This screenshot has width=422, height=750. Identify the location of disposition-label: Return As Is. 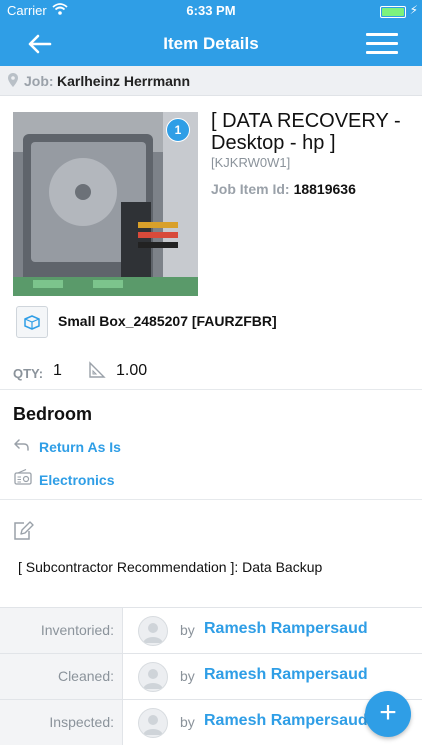
(80, 447).